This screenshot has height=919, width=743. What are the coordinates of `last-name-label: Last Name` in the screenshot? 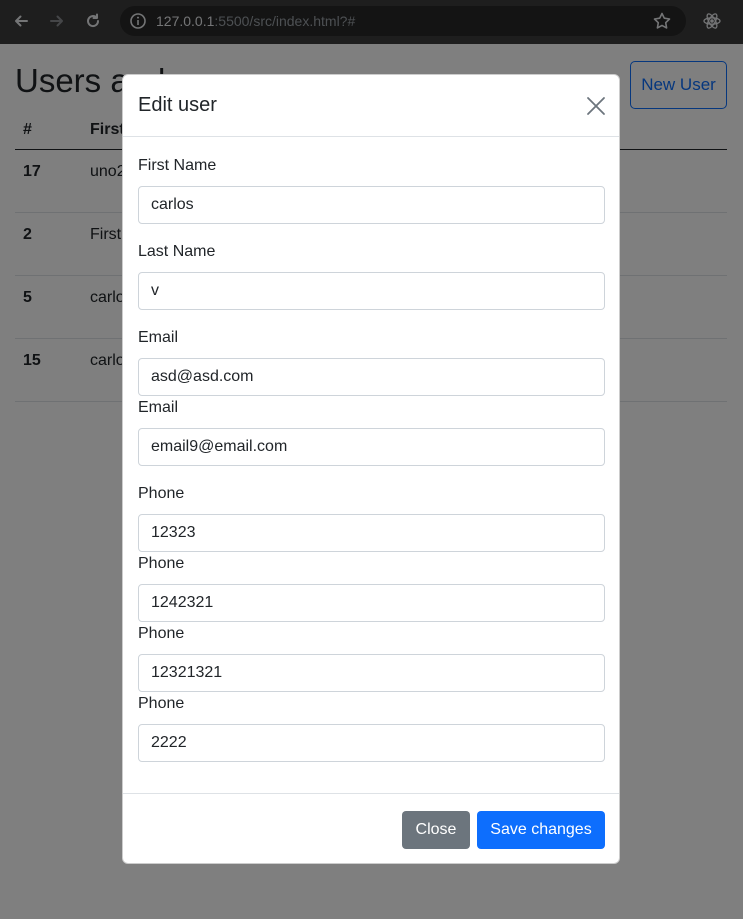 It's located at (177, 251).